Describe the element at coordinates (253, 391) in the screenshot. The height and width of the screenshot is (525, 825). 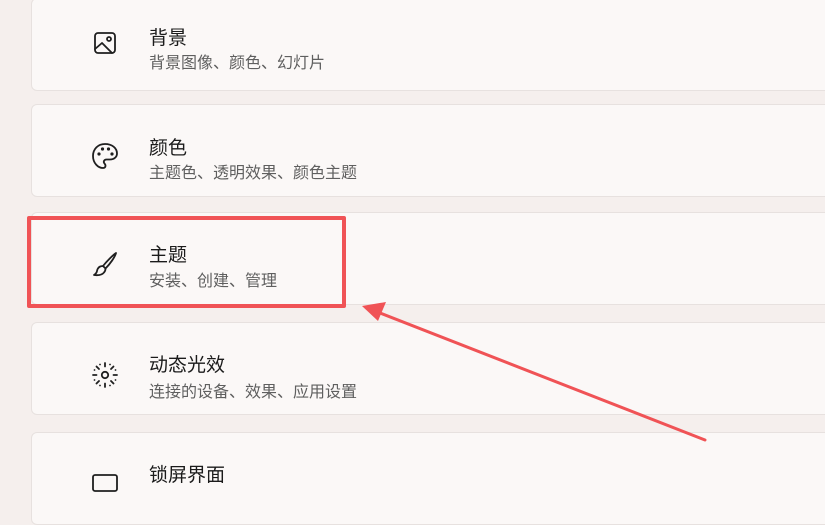
I see `settings-item-subtitle: 连接的设备、效果、应用设置` at that location.